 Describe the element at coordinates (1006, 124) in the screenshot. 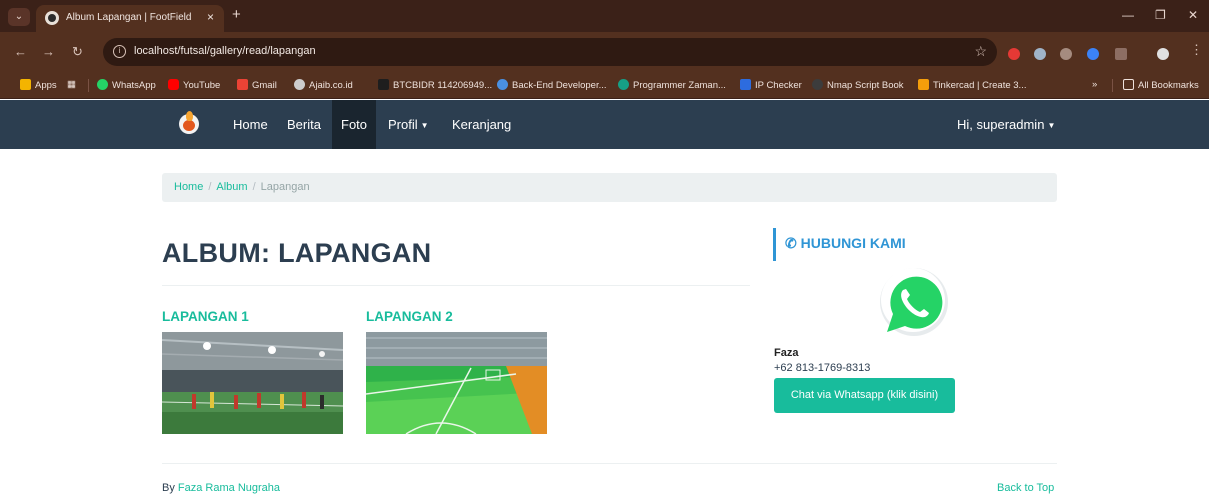

I see `user-menu-dropdown: Hi, superadmin ▼` at that location.